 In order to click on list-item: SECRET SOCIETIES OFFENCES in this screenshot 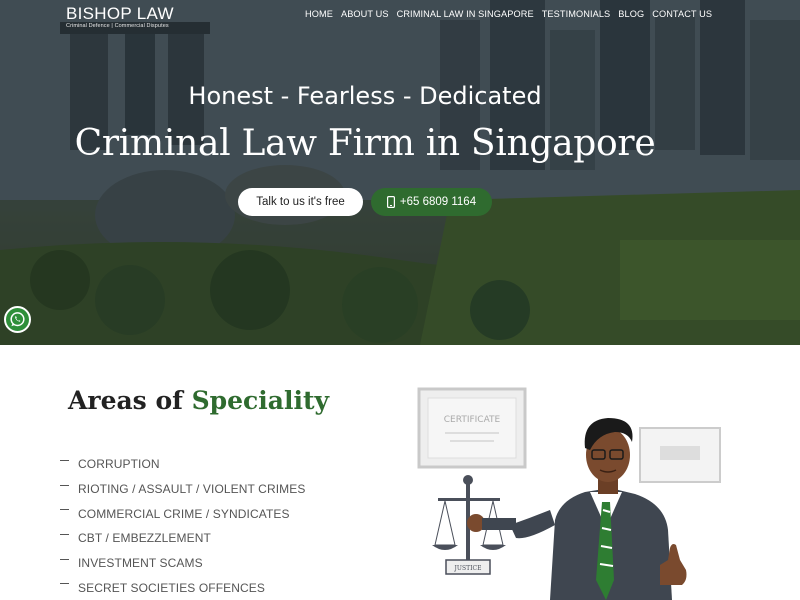, I will do `click(182, 587)`.